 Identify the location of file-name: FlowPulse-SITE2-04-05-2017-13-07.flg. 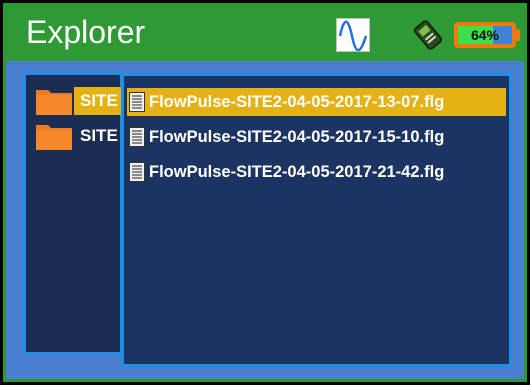
(297, 102).